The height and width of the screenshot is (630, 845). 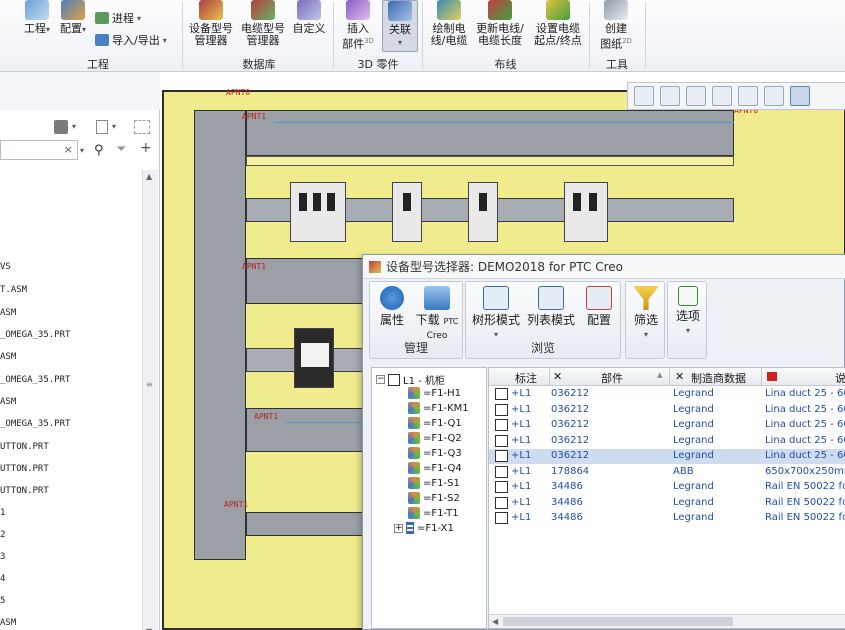 What do you see at coordinates (82, 150) in the screenshot?
I see `search-dropdown-icon: ▾` at bounding box center [82, 150].